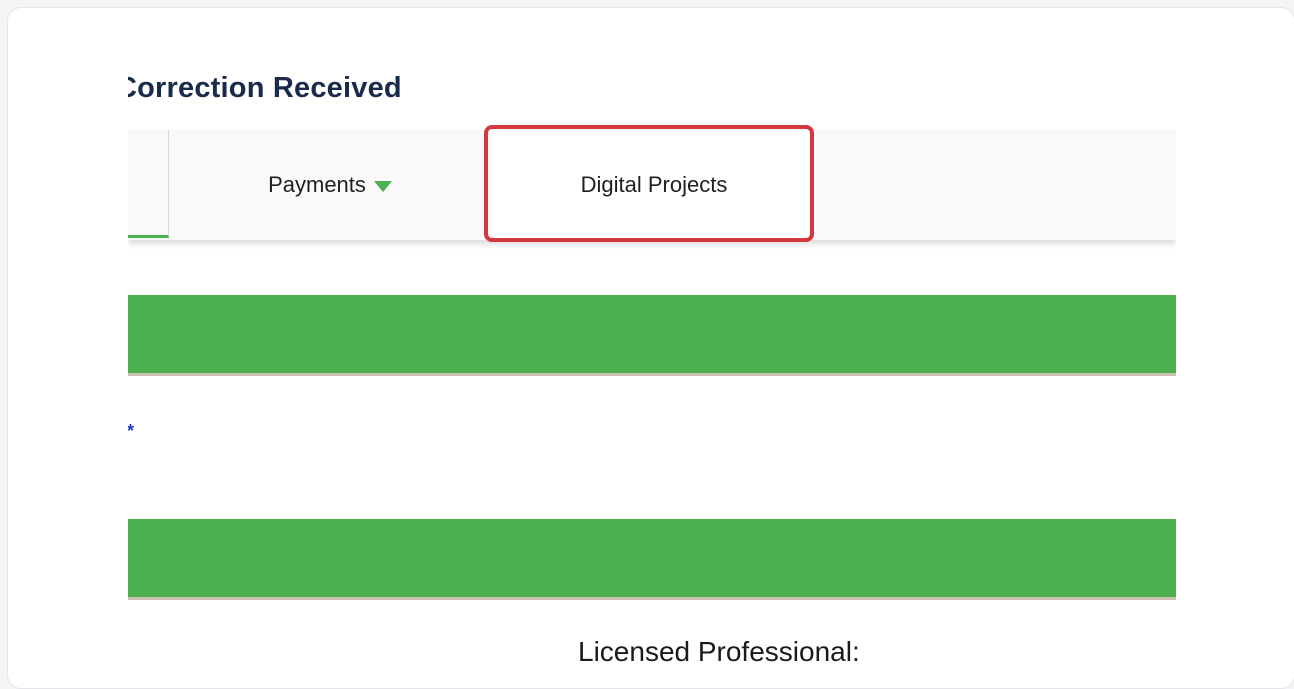  What do you see at coordinates (265, 88) in the screenshot?
I see `page-title: Correction Received` at bounding box center [265, 88].